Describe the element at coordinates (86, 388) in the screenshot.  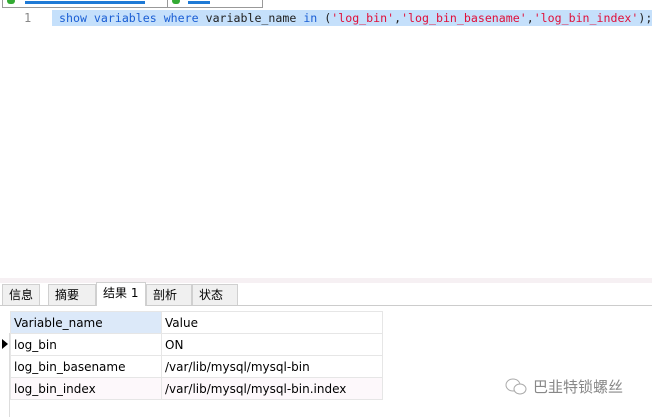
I see `cell: log_bin_index` at that location.